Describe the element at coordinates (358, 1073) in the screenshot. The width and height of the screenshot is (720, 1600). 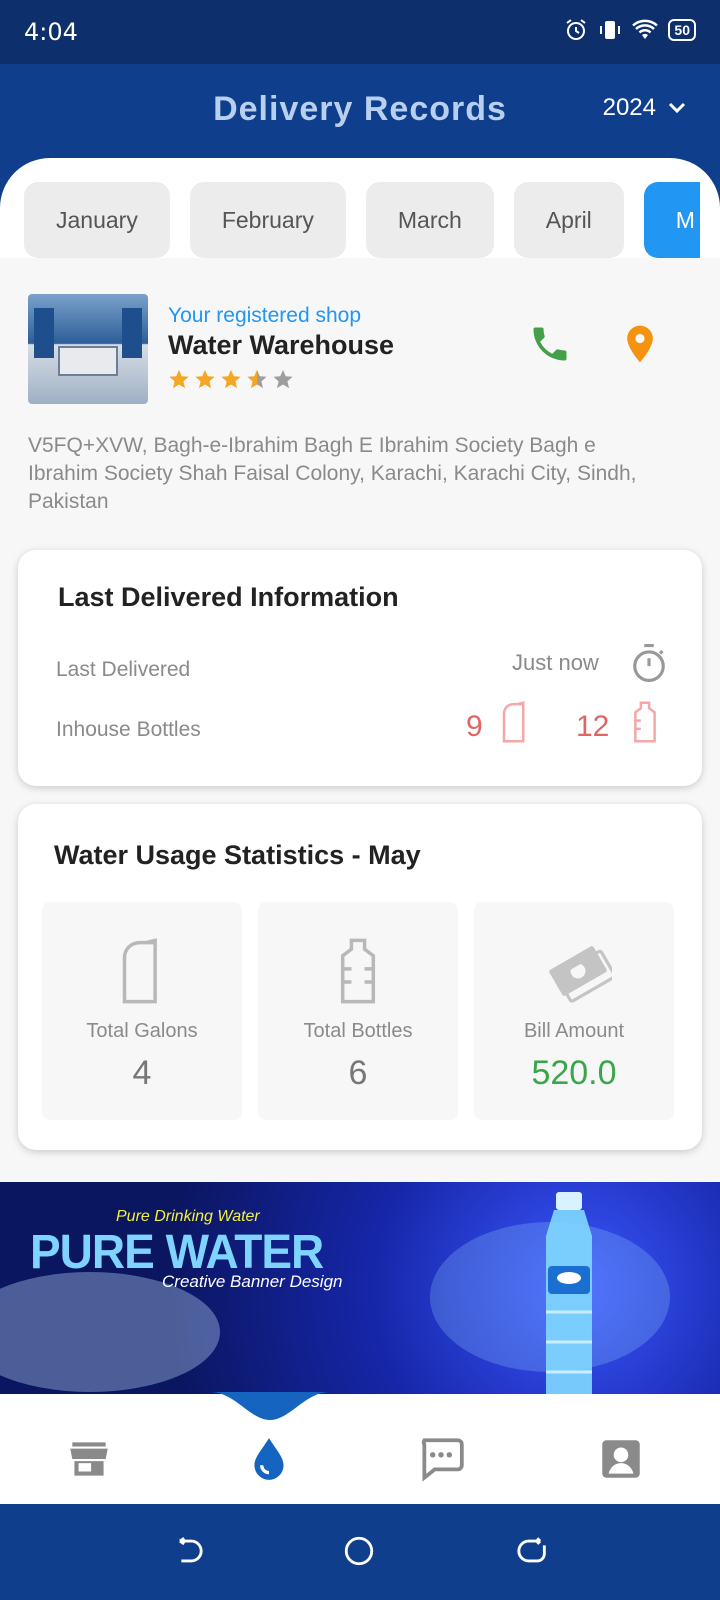
I see `stat-value: 6` at that location.